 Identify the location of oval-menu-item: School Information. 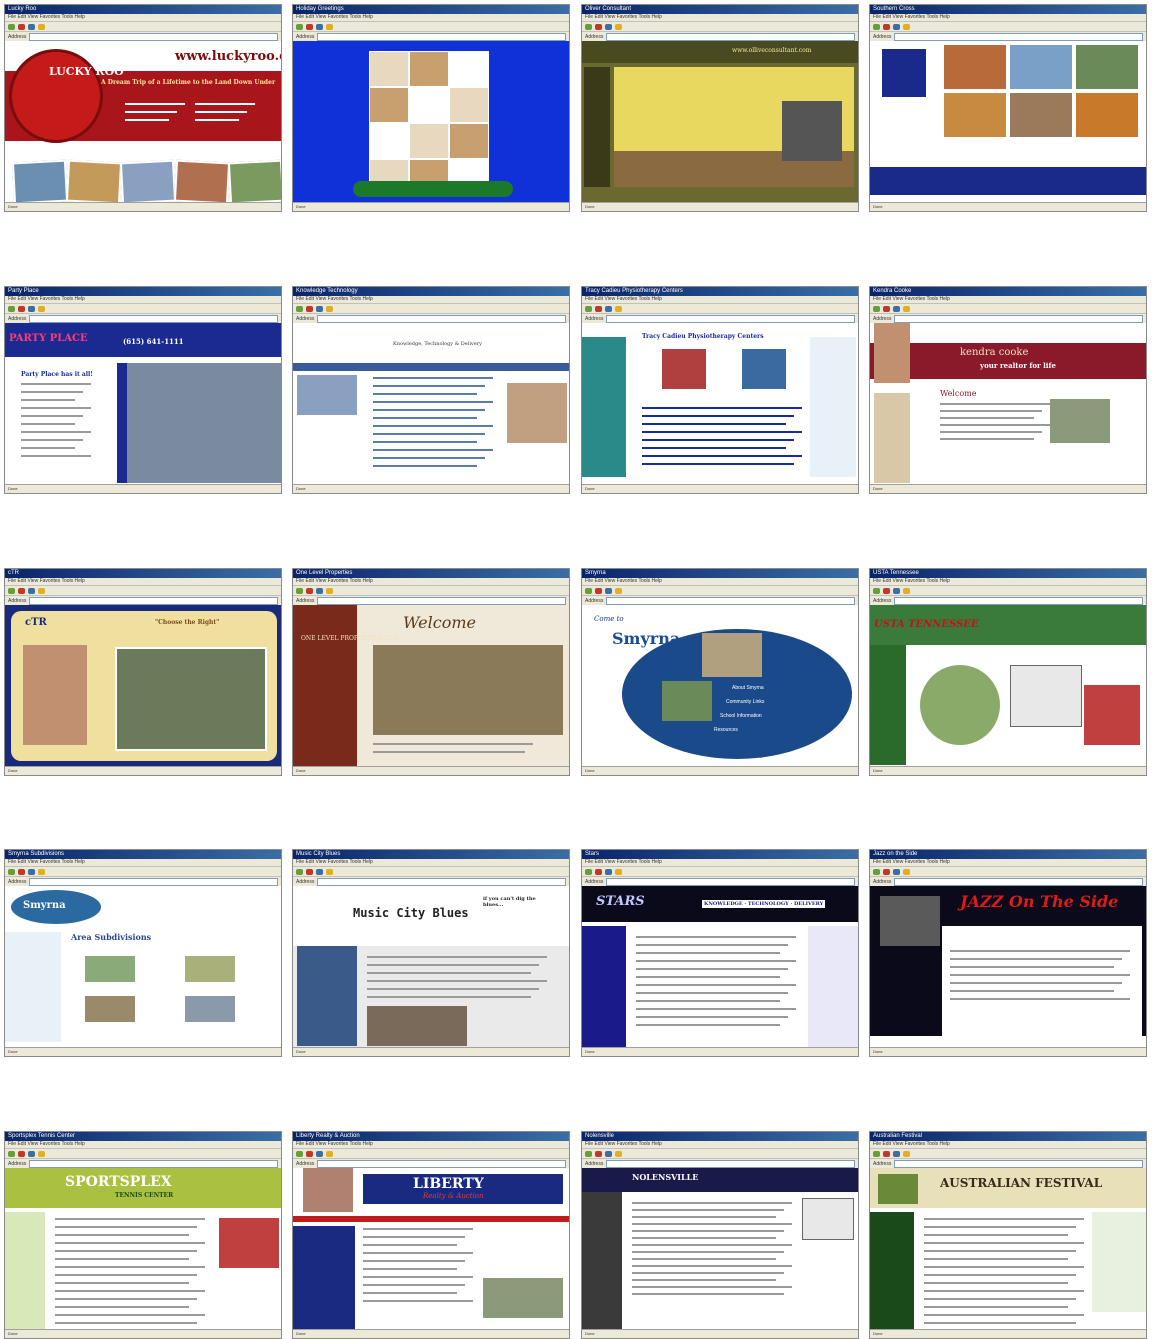
(741, 716).